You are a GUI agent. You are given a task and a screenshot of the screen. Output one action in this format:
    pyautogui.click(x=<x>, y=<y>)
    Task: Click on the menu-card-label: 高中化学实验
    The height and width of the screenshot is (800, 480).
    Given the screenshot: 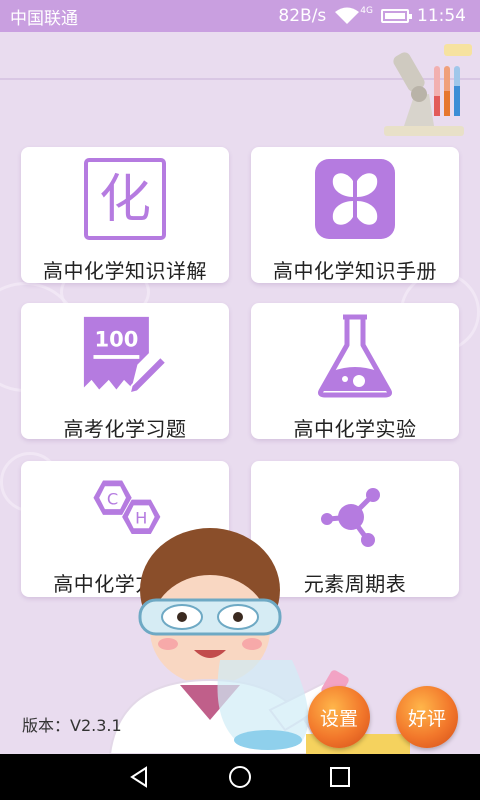 What is the action you would take?
    pyautogui.click(x=355, y=429)
    